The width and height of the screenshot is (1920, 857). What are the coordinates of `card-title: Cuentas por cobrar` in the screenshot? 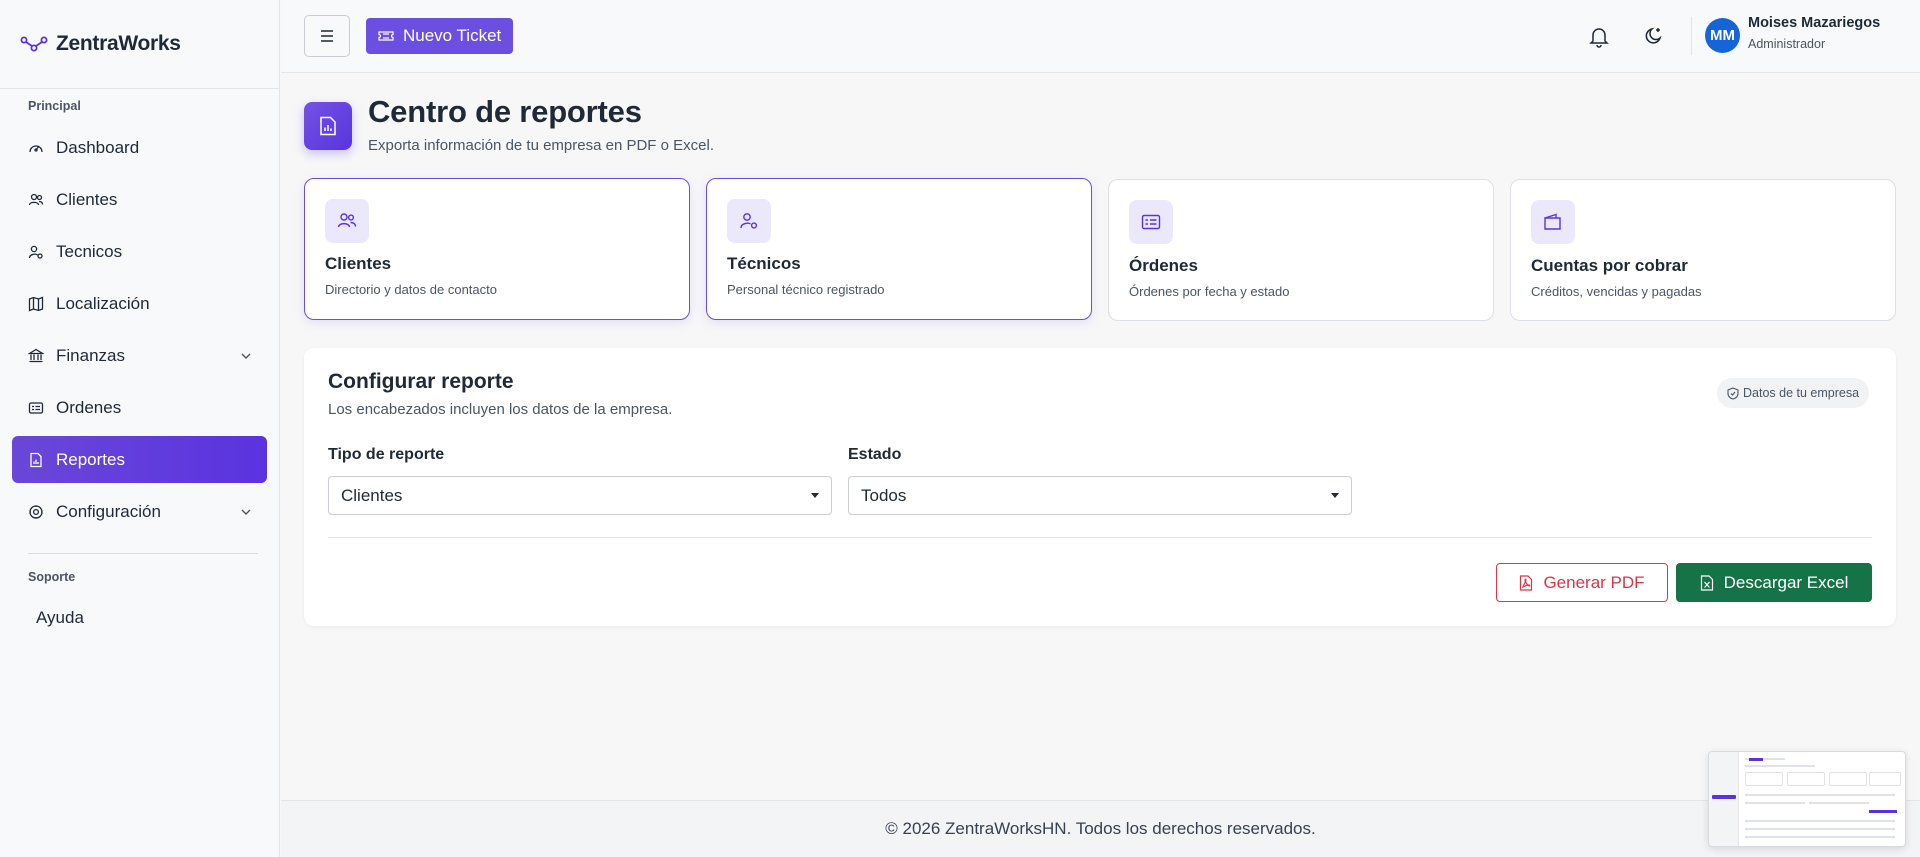 It's located at (1609, 265).